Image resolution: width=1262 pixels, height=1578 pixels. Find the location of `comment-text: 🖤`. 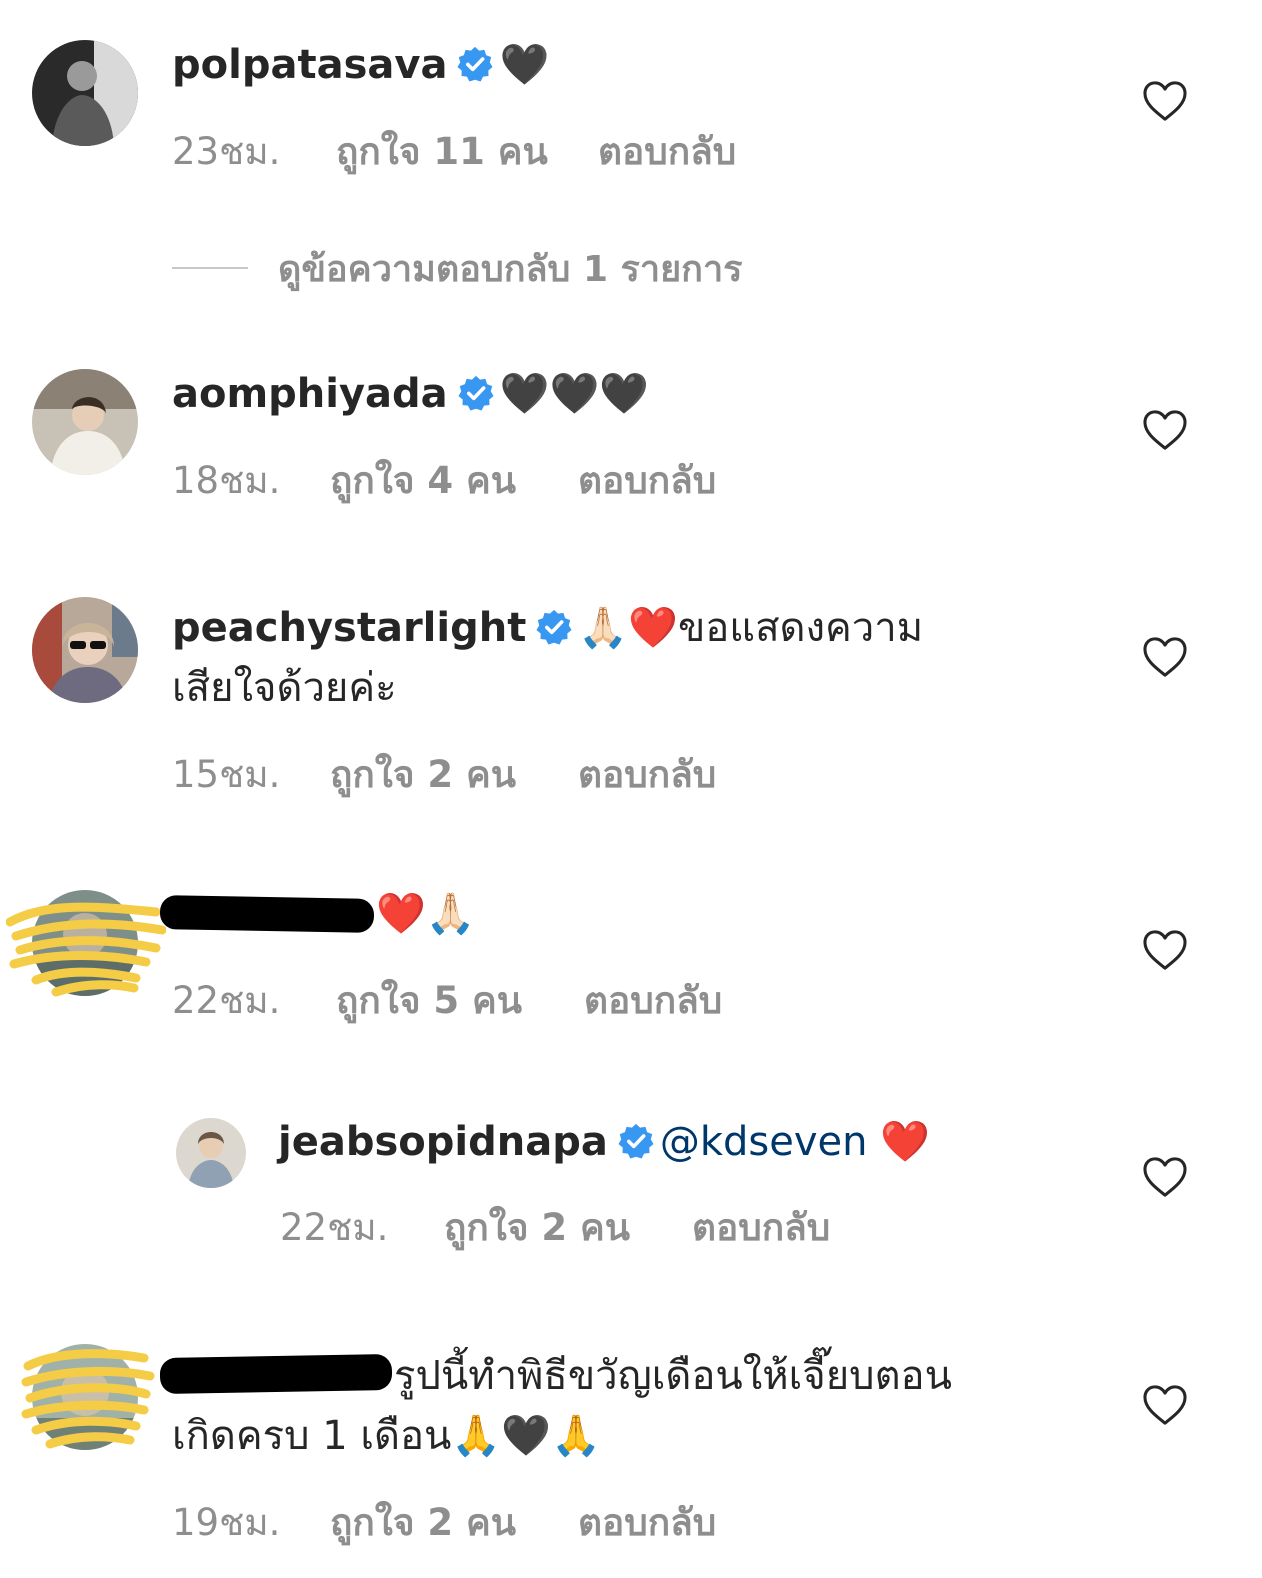

comment-text: 🖤 is located at coordinates (524, 65).